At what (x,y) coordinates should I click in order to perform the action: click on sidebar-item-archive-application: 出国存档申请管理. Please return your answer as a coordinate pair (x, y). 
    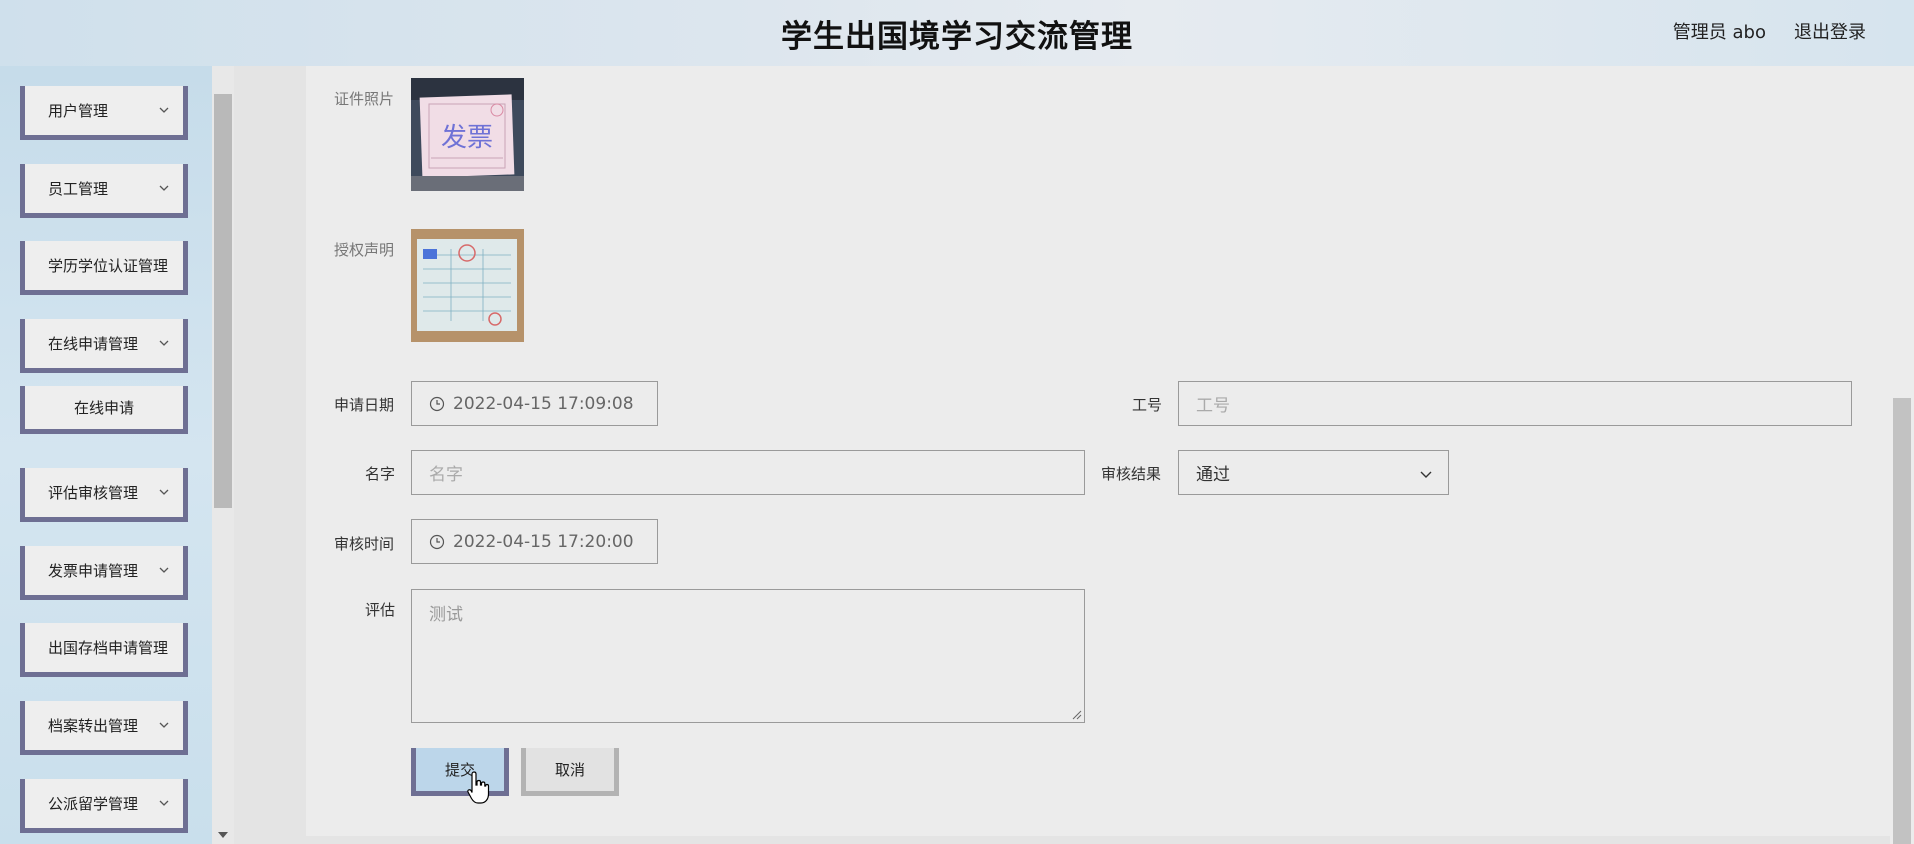
    Looking at the image, I should click on (104, 650).